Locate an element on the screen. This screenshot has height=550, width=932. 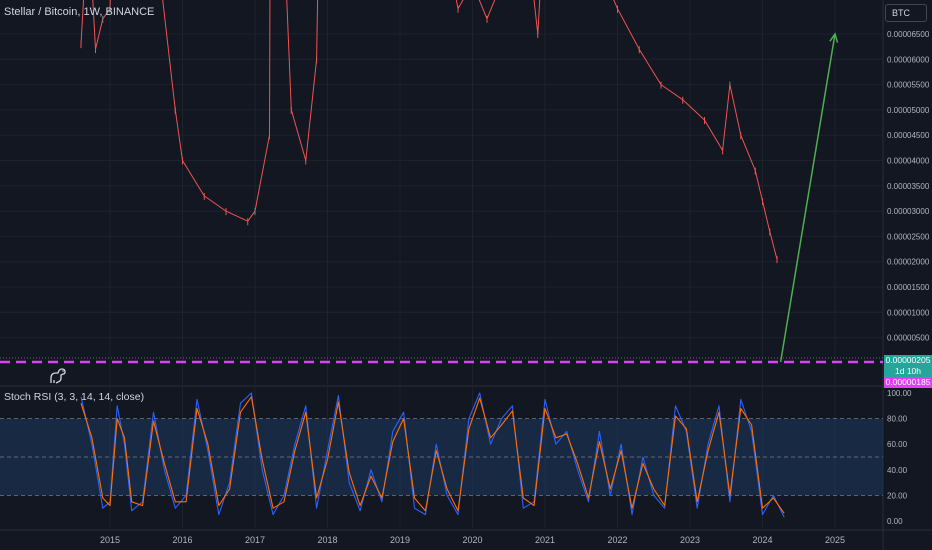
x-tick-label: 2024 is located at coordinates (762, 540).